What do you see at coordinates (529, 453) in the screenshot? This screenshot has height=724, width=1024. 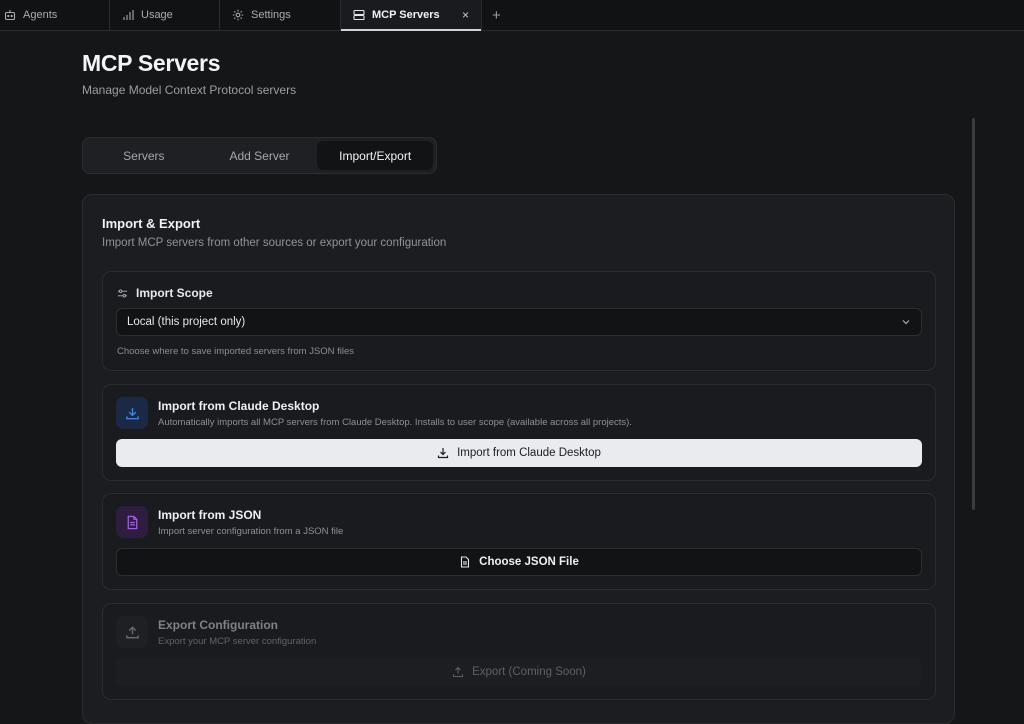 I see `import-claude-button-label: Import from Claude Desktop` at bounding box center [529, 453].